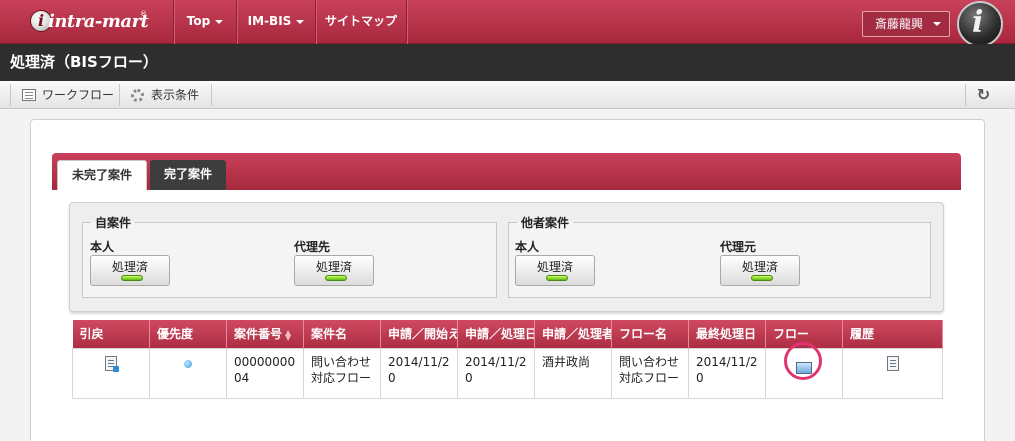 The height and width of the screenshot is (441, 1015). What do you see at coordinates (738, 247) in the screenshot?
I see `others-proxy-label: 代理元` at bounding box center [738, 247].